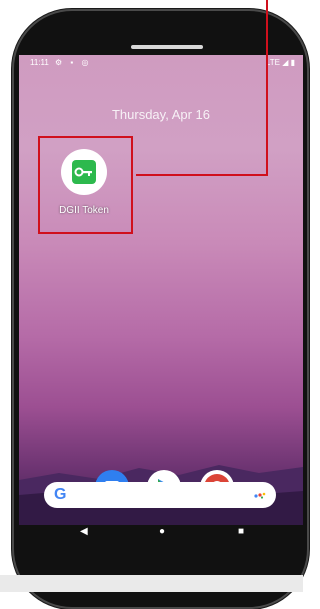  Describe the element at coordinates (60, 494) in the screenshot. I see `google-logo: G` at that location.